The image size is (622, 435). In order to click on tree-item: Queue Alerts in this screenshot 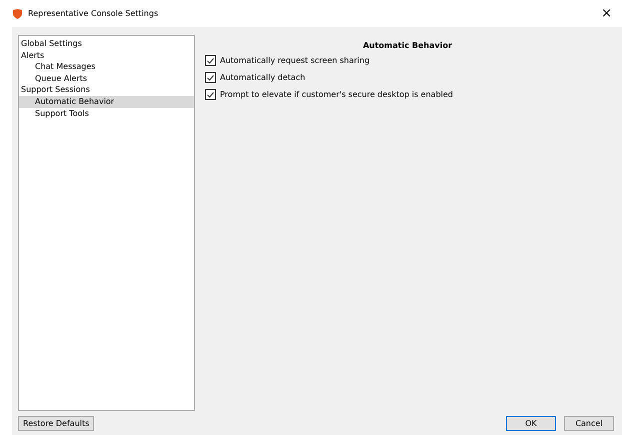, I will do `click(106, 78)`.